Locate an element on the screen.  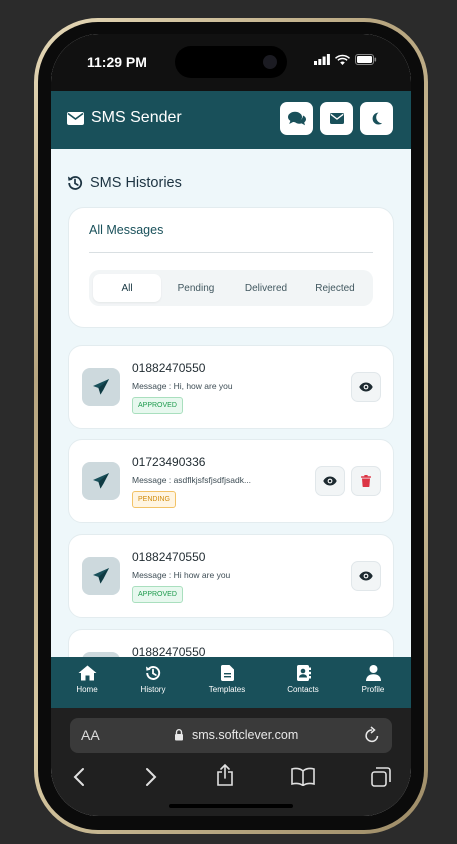
card-title: All Messages is located at coordinates (126, 230).